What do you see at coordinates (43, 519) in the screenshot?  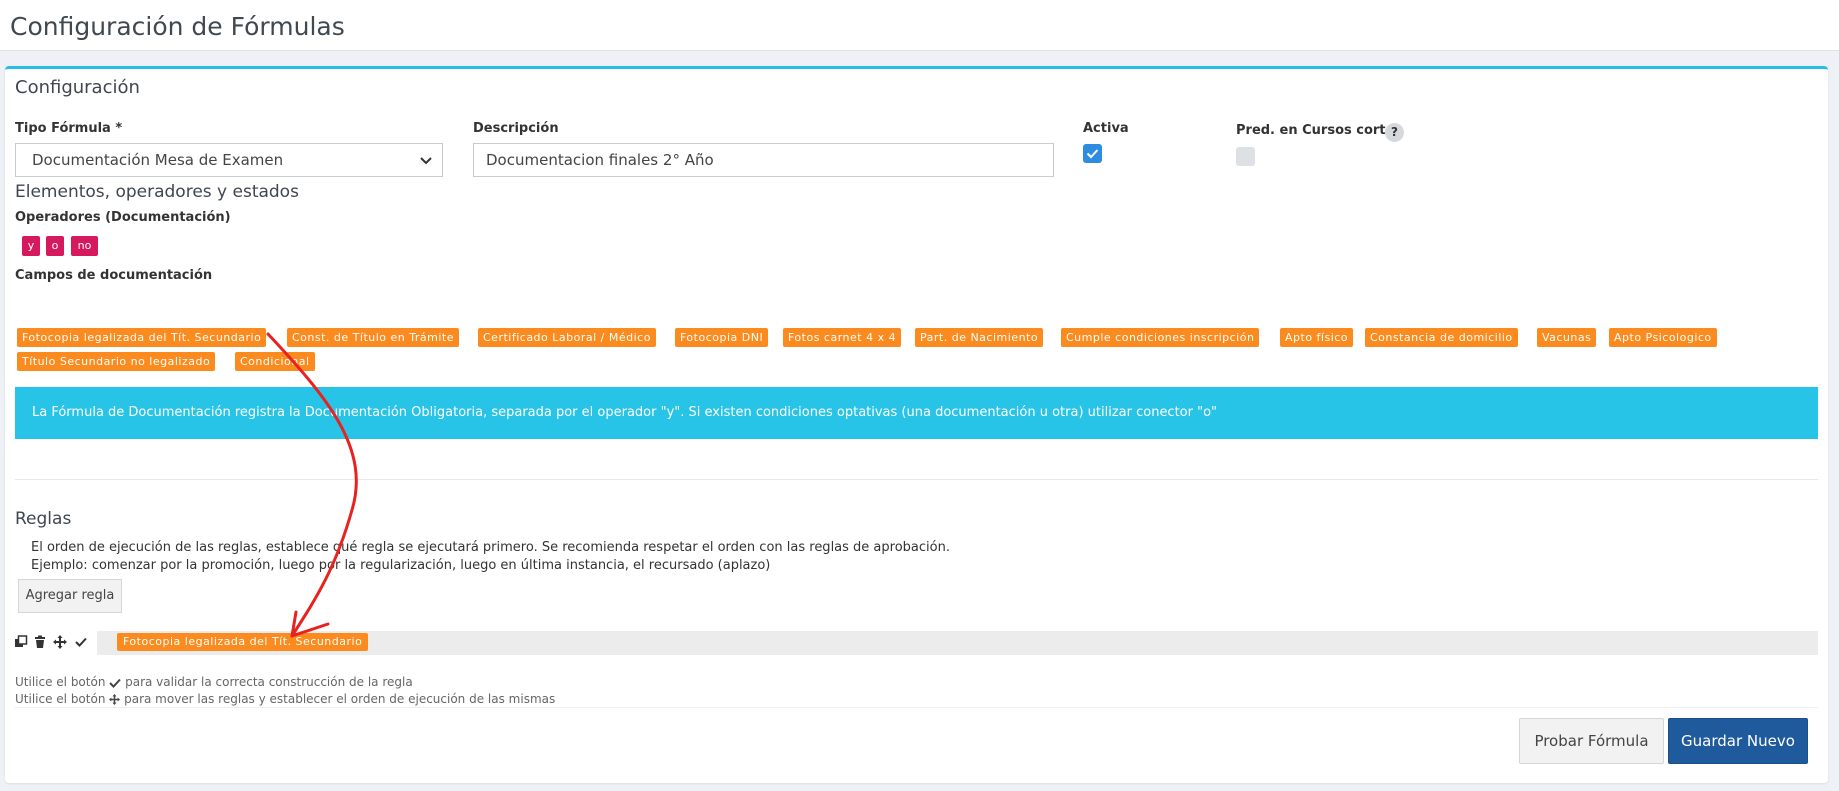 I see `rules-section-title: Reglas` at bounding box center [43, 519].